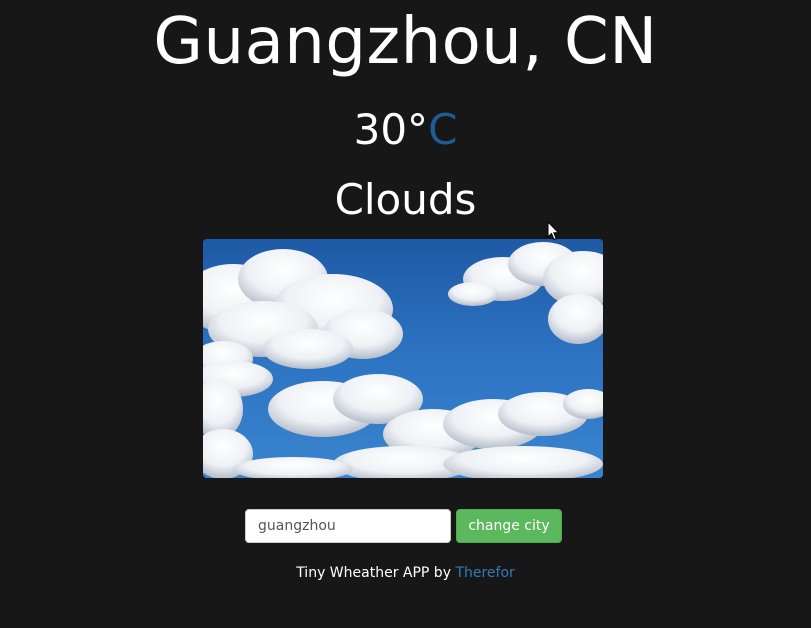 This screenshot has height=628, width=811. I want to click on temperature-value: 30°, so click(391, 129).